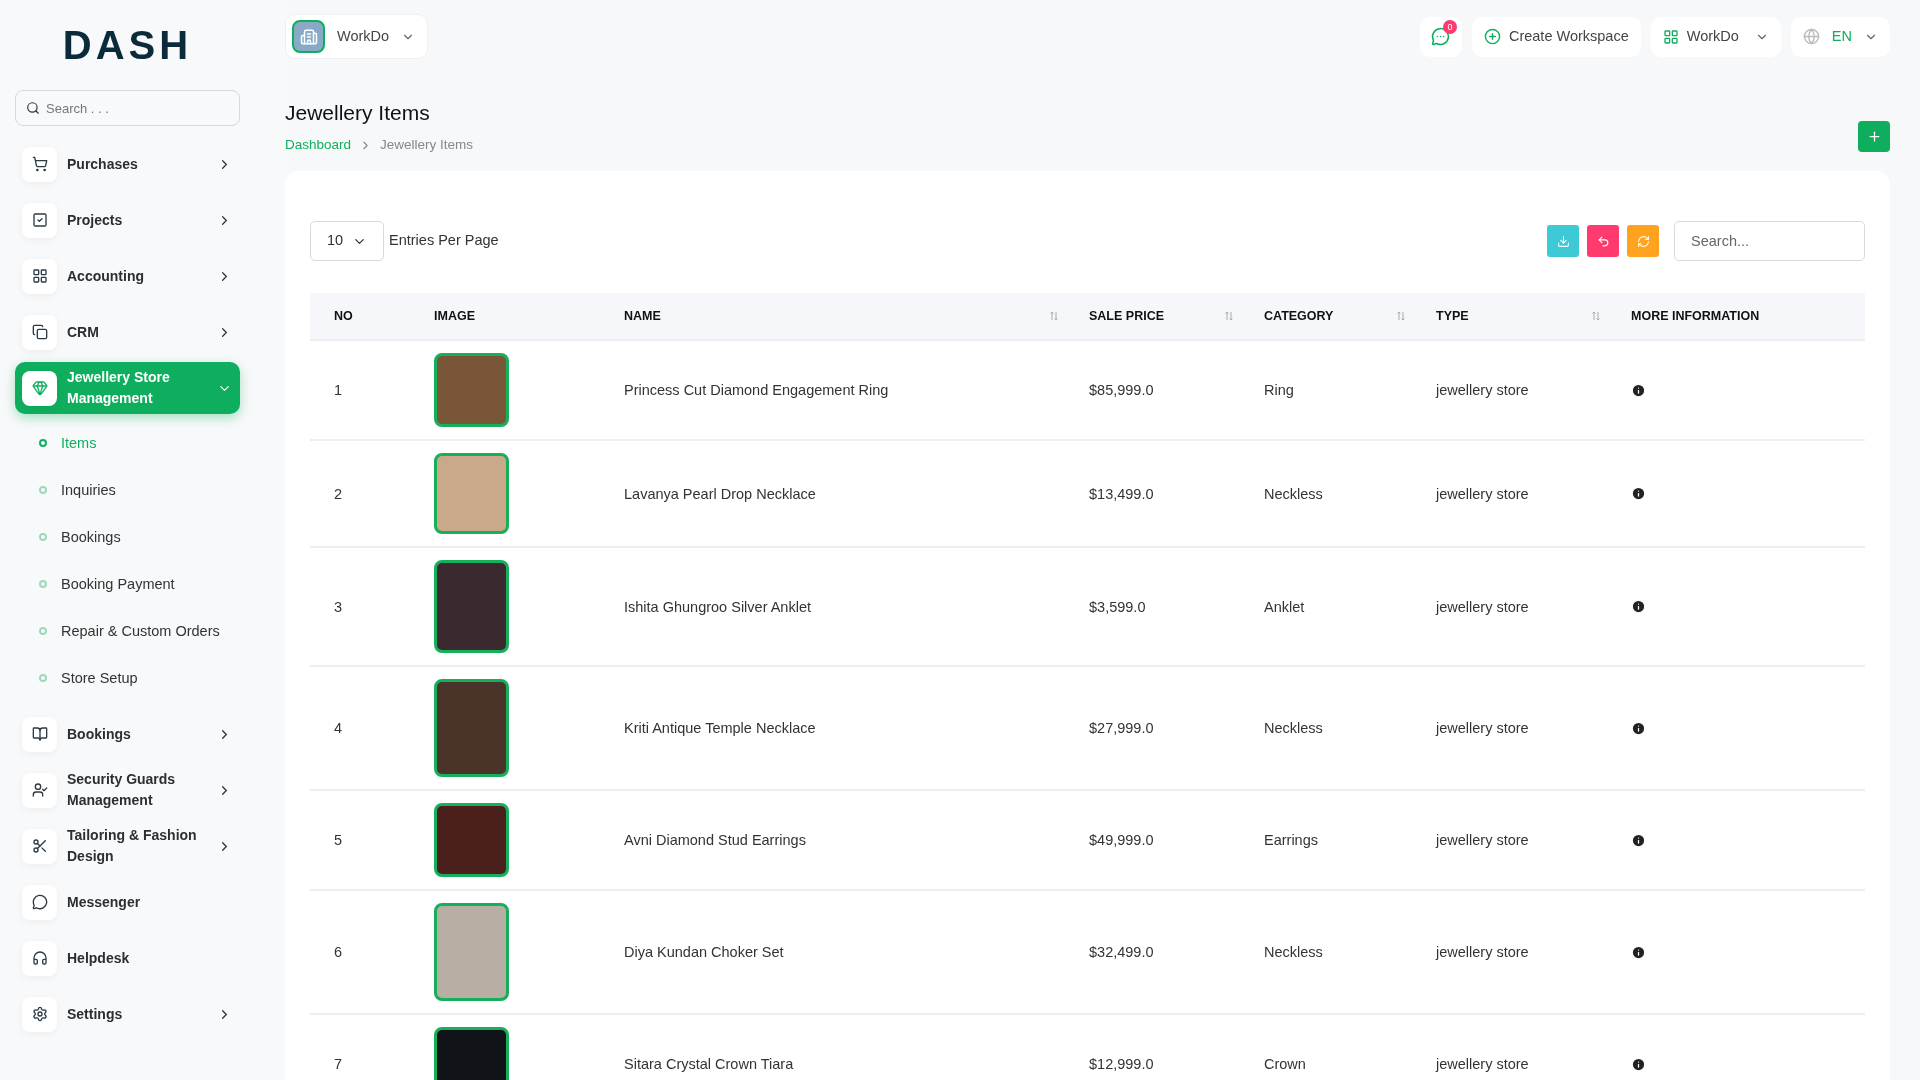 The width and height of the screenshot is (1920, 1080). I want to click on plus-icon, so click(1874, 136).